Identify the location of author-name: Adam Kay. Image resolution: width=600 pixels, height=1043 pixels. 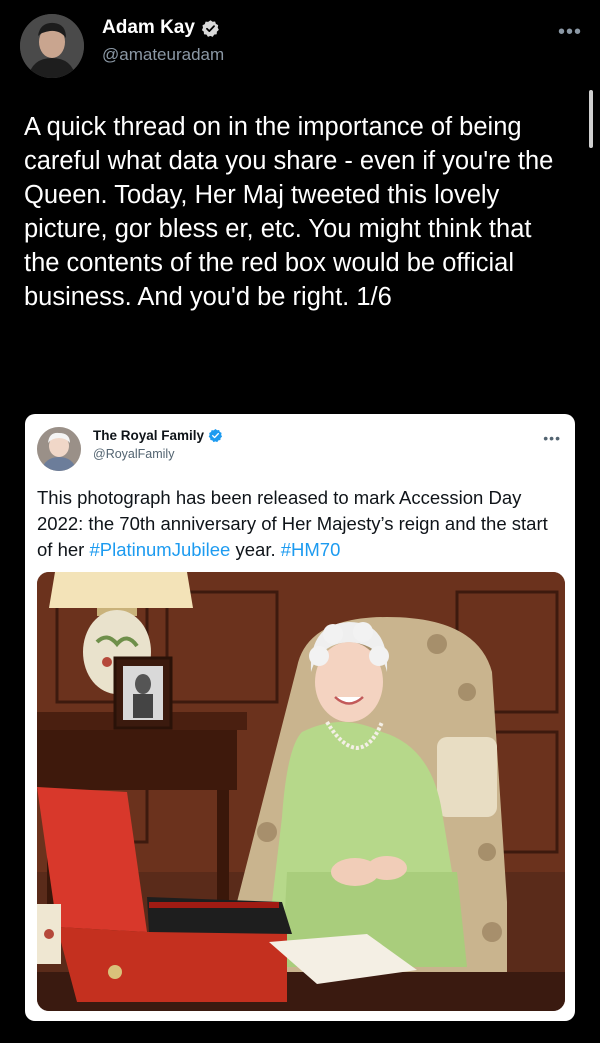
(148, 28).